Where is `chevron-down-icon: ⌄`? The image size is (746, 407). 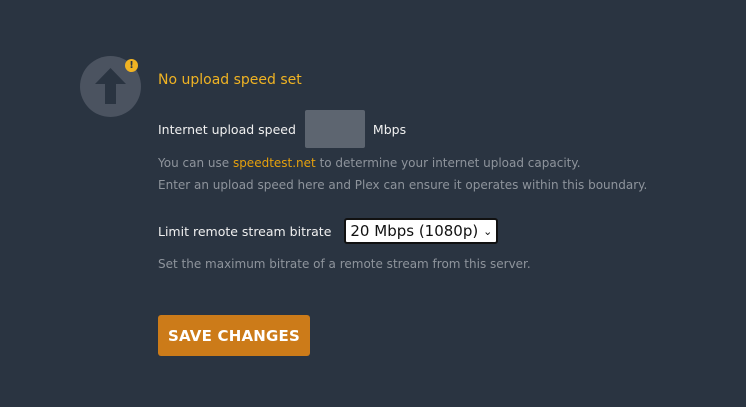
chevron-down-icon: ⌄ is located at coordinates (488, 231).